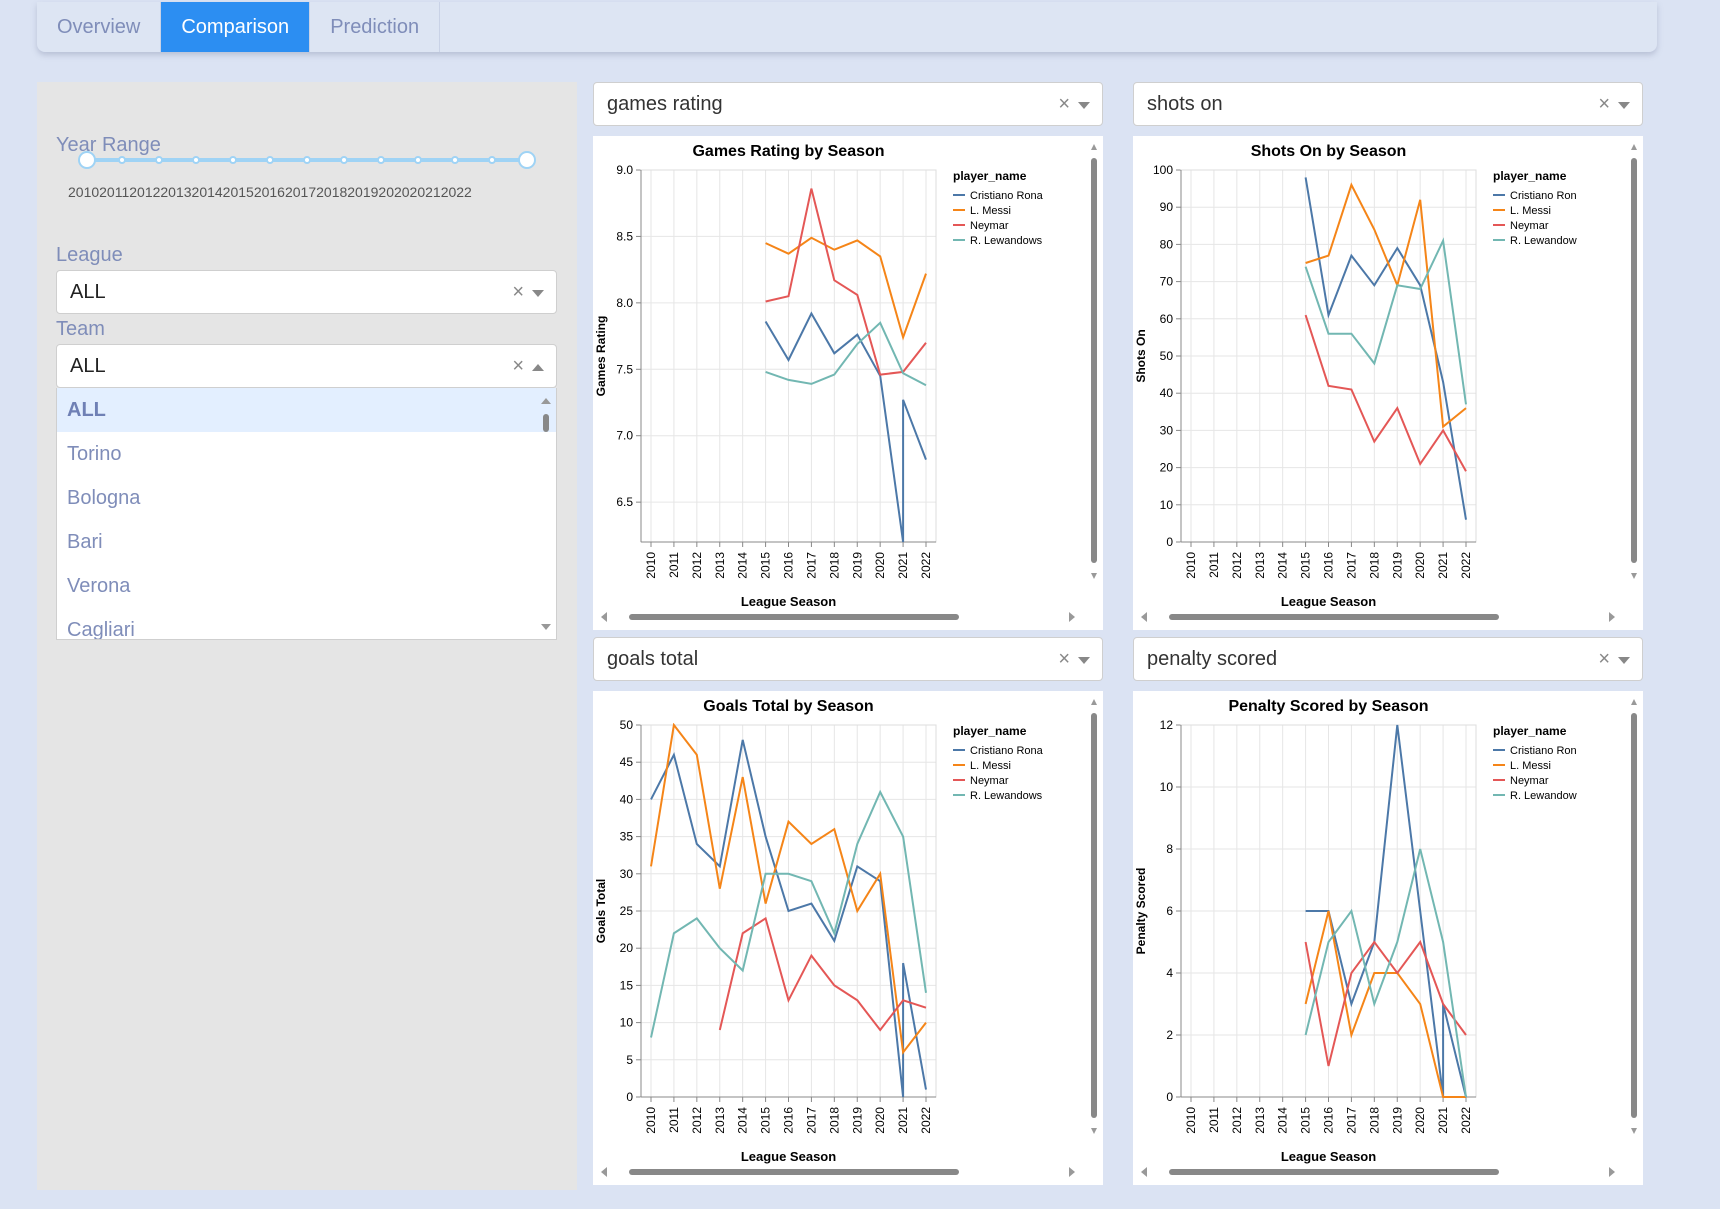 This screenshot has width=1720, height=1209. Describe the element at coordinates (306, 498) in the screenshot. I see `team-option-bologna: Bologna` at that location.